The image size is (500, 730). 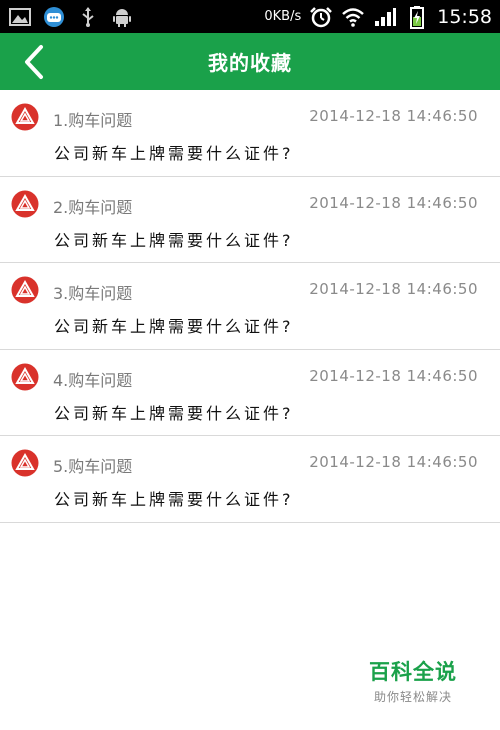 I want to click on page-title: 我的收藏, so click(x=250, y=63).